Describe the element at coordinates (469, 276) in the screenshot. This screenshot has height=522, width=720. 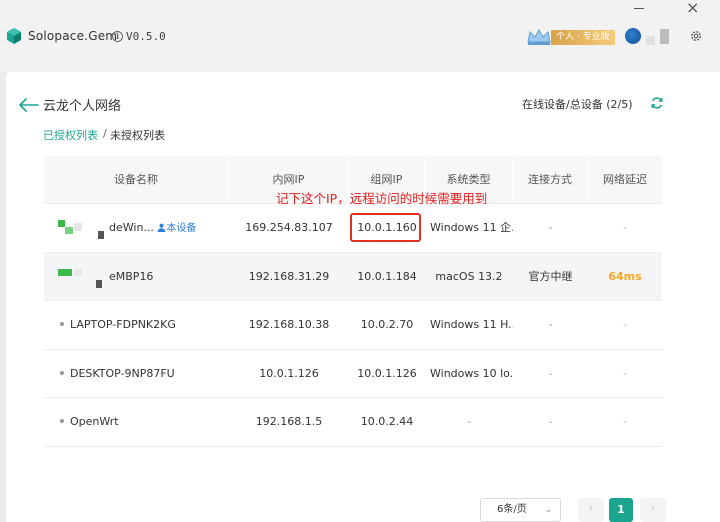
I see `os-type: macOS 13.2` at that location.